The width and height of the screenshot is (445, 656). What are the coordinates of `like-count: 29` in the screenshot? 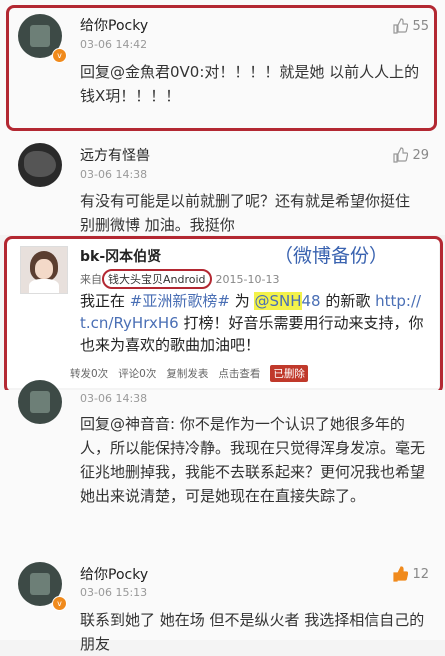 It's located at (420, 155).